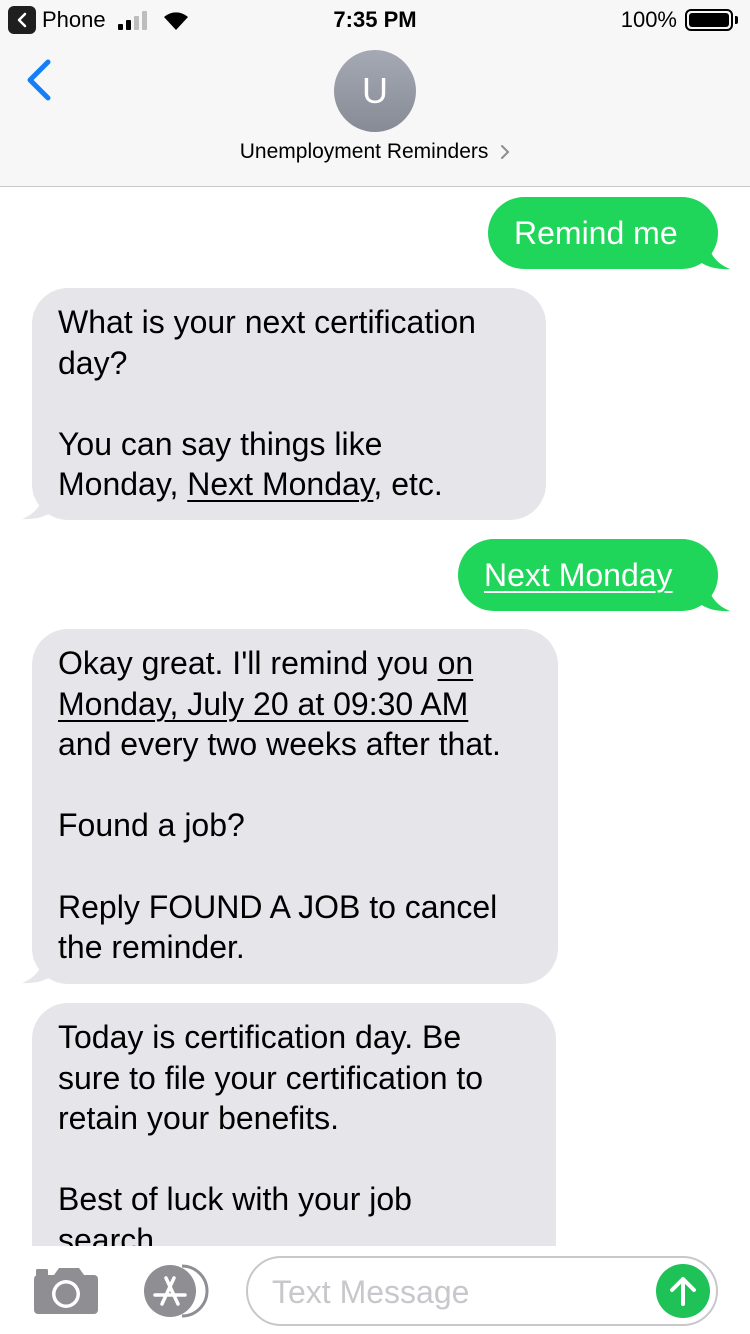  I want to click on message-line: Today is certification day. Be, so click(260, 1037).